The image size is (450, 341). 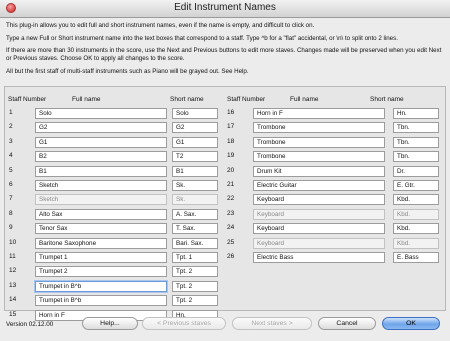 I want to click on staff-number: 2, so click(x=11, y=126).